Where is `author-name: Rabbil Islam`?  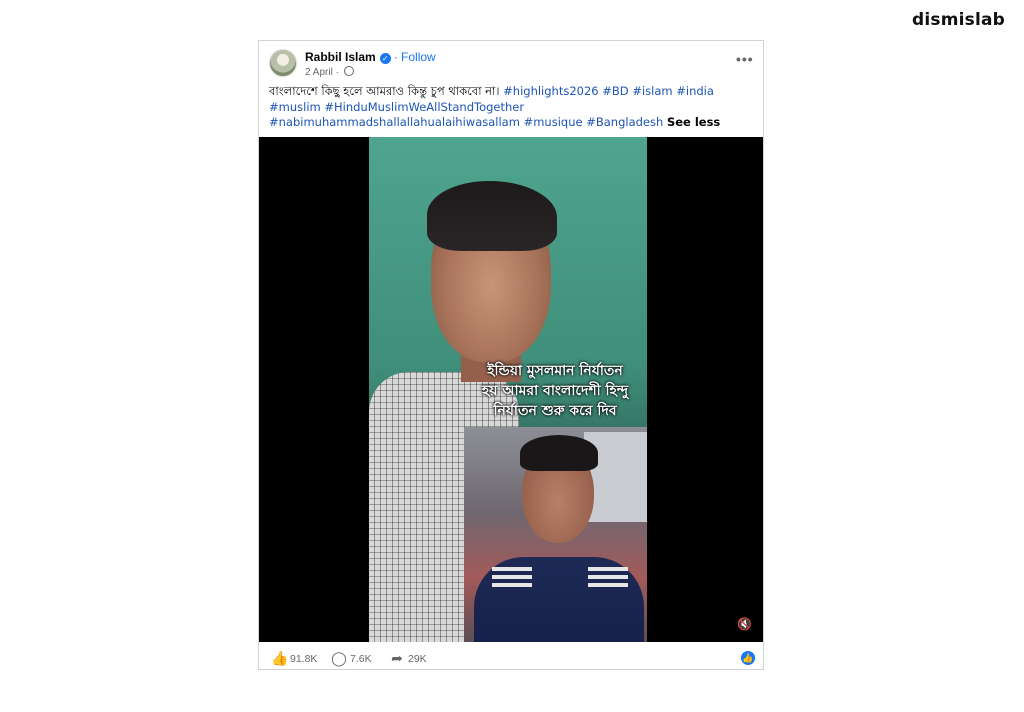
author-name: Rabbil Islam is located at coordinates (340, 57).